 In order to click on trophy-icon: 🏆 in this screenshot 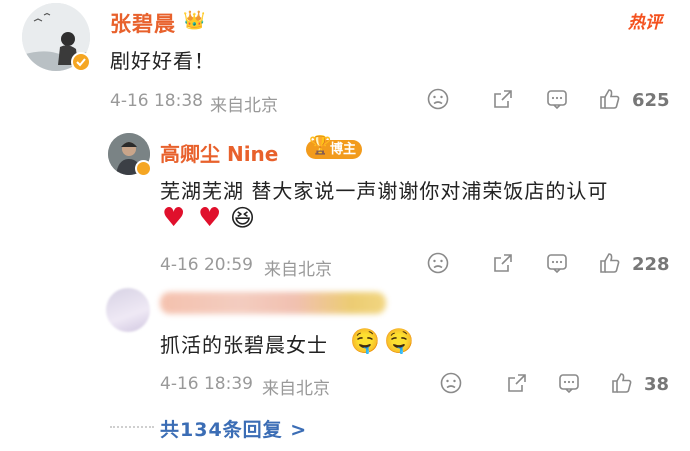, I will do `click(320, 145)`.